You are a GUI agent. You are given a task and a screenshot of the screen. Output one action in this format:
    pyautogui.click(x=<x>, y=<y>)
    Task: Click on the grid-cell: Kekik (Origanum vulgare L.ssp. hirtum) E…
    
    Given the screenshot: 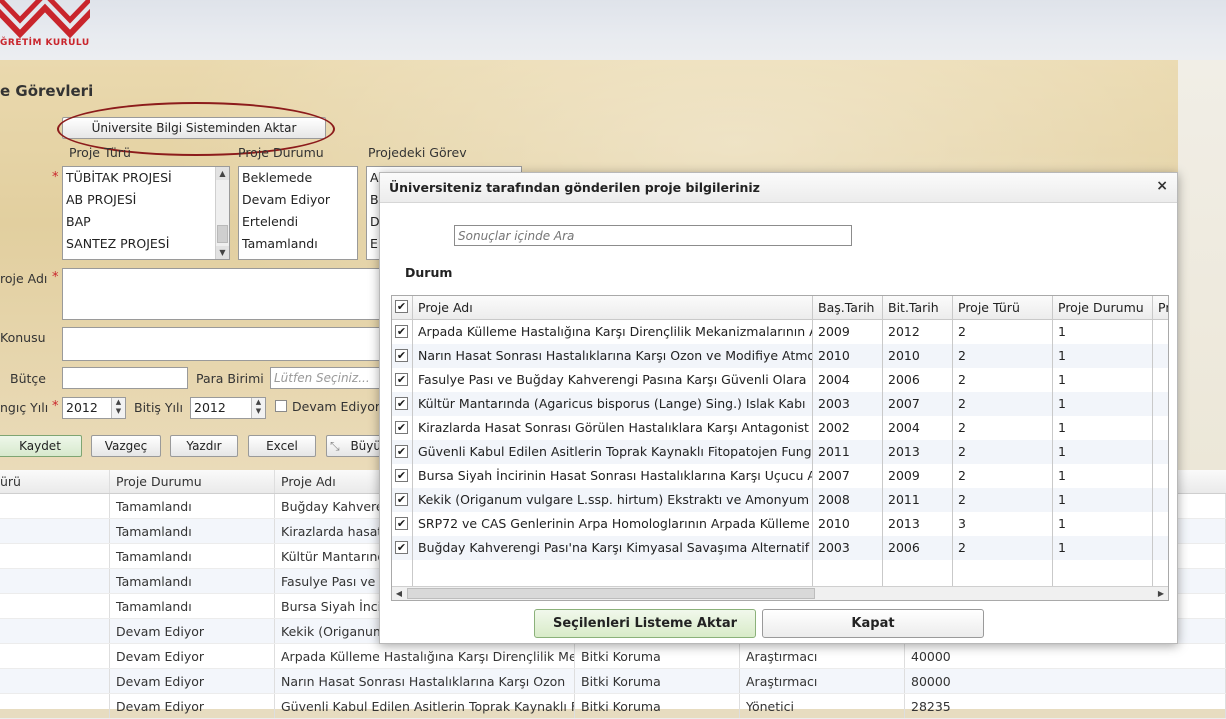 What is the action you would take?
    pyautogui.click(x=613, y=500)
    